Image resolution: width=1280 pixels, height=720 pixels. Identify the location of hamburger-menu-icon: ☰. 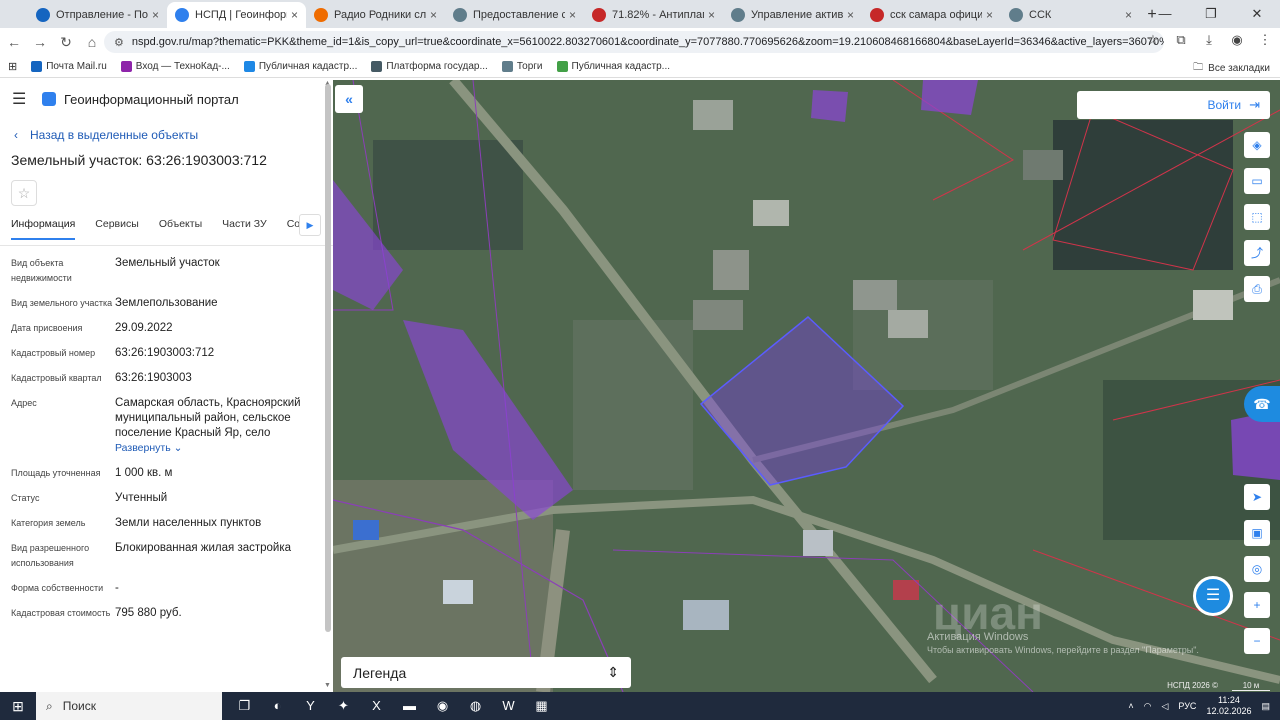
(24, 99).